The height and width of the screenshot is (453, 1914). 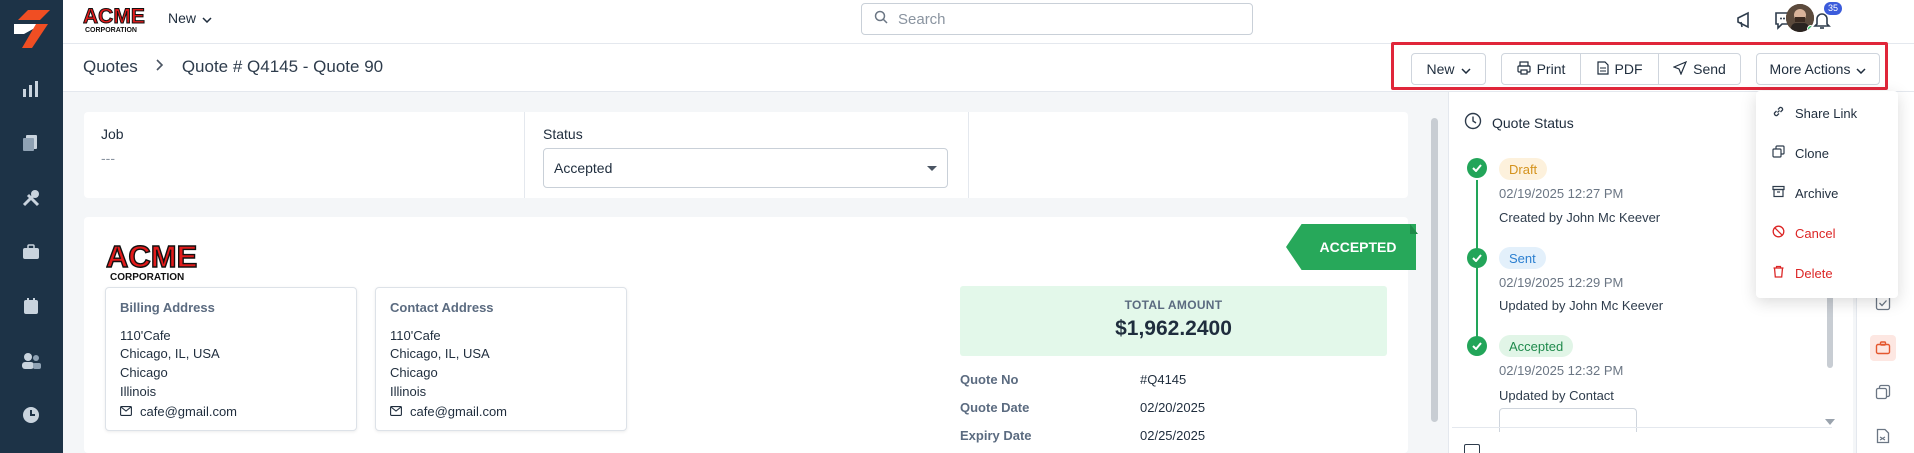 What do you see at coordinates (1561, 282) in the screenshot?
I see `timeline-time-sent: 02/19/2025 12:29 PM` at bounding box center [1561, 282].